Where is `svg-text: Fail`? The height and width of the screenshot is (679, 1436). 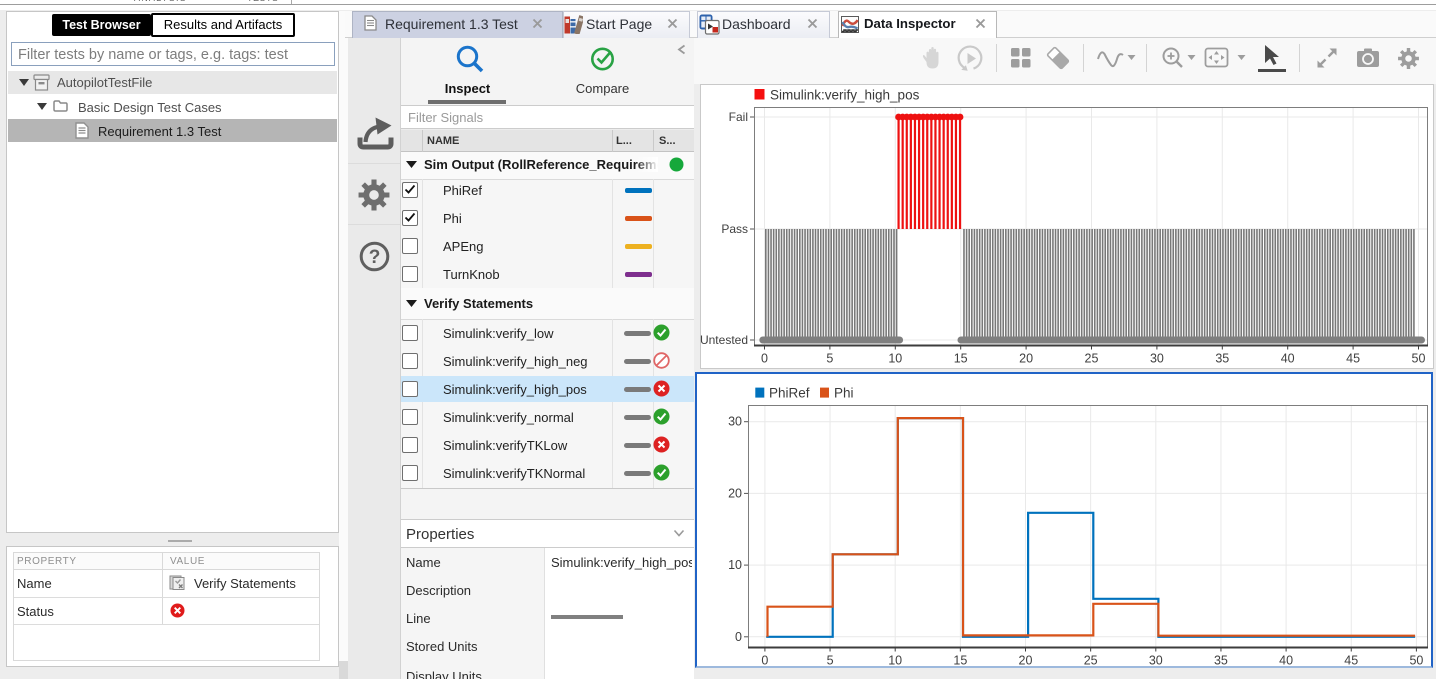 svg-text: Fail is located at coordinates (738, 117).